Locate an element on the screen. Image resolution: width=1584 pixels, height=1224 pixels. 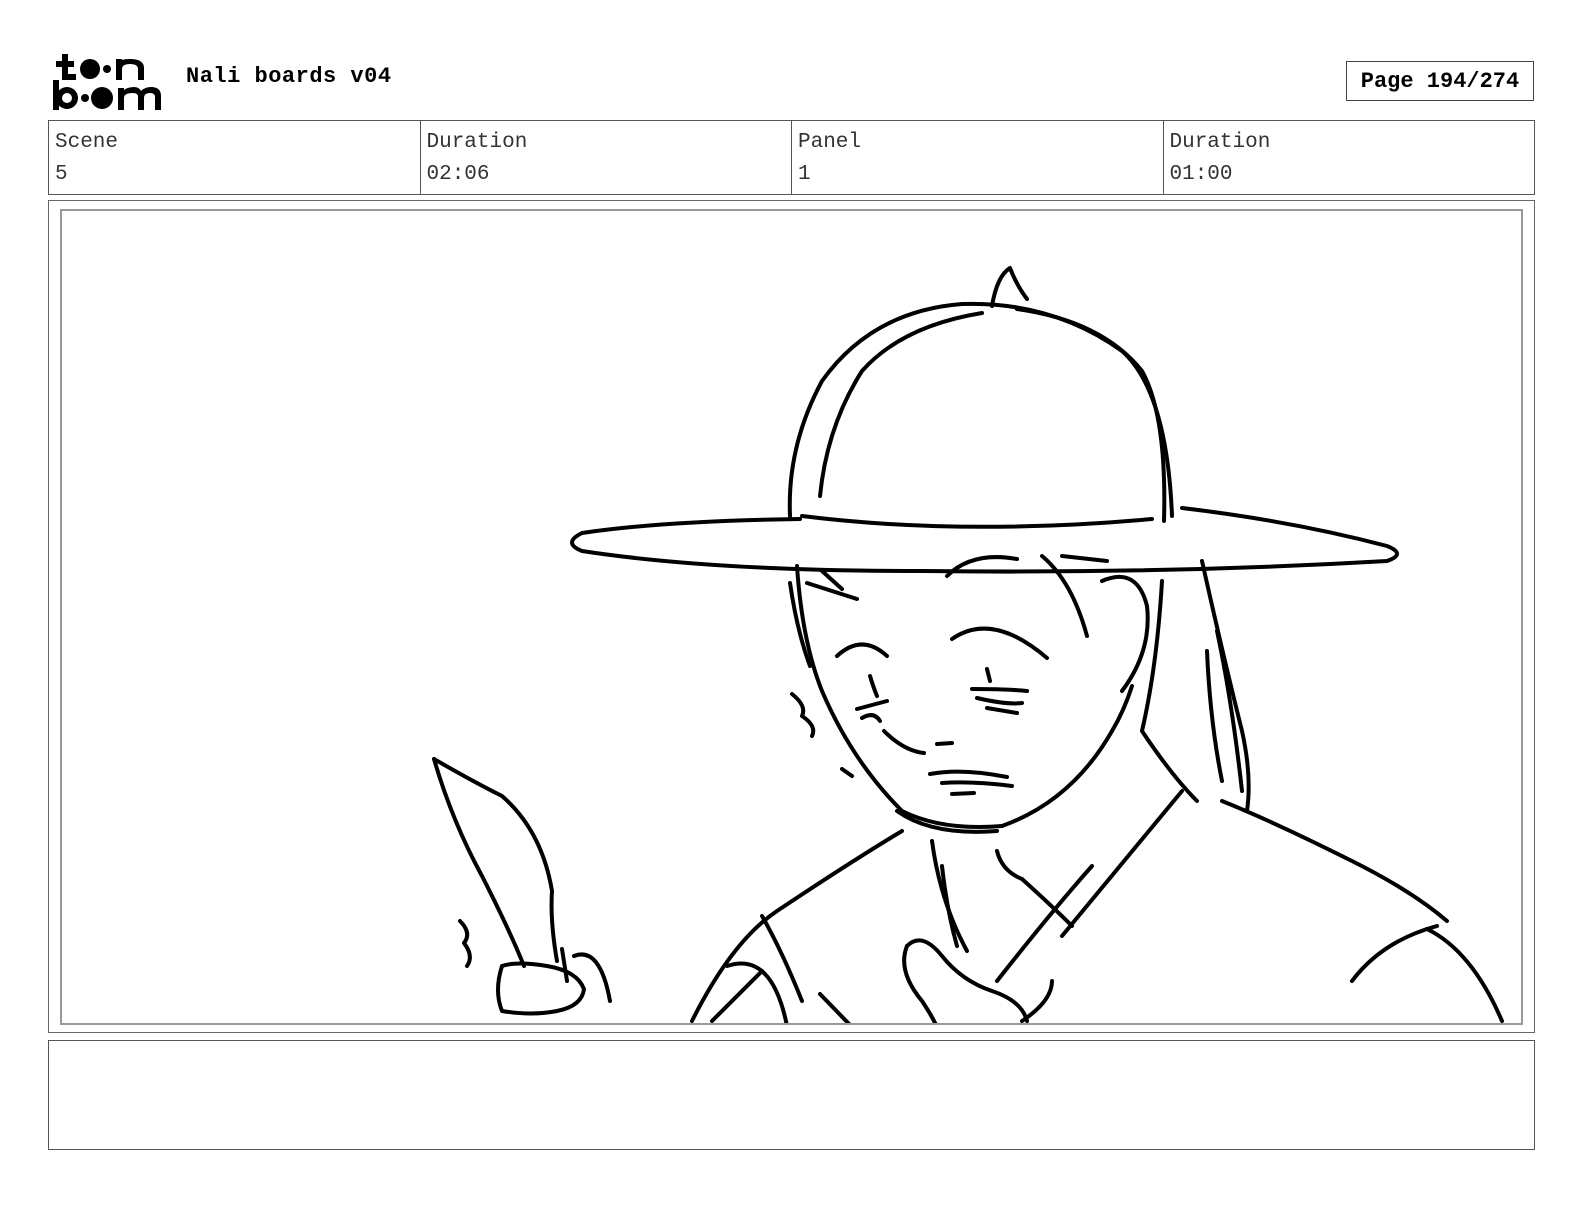
panel-duration-value: 01:00 is located at coordinates (1201, 174).